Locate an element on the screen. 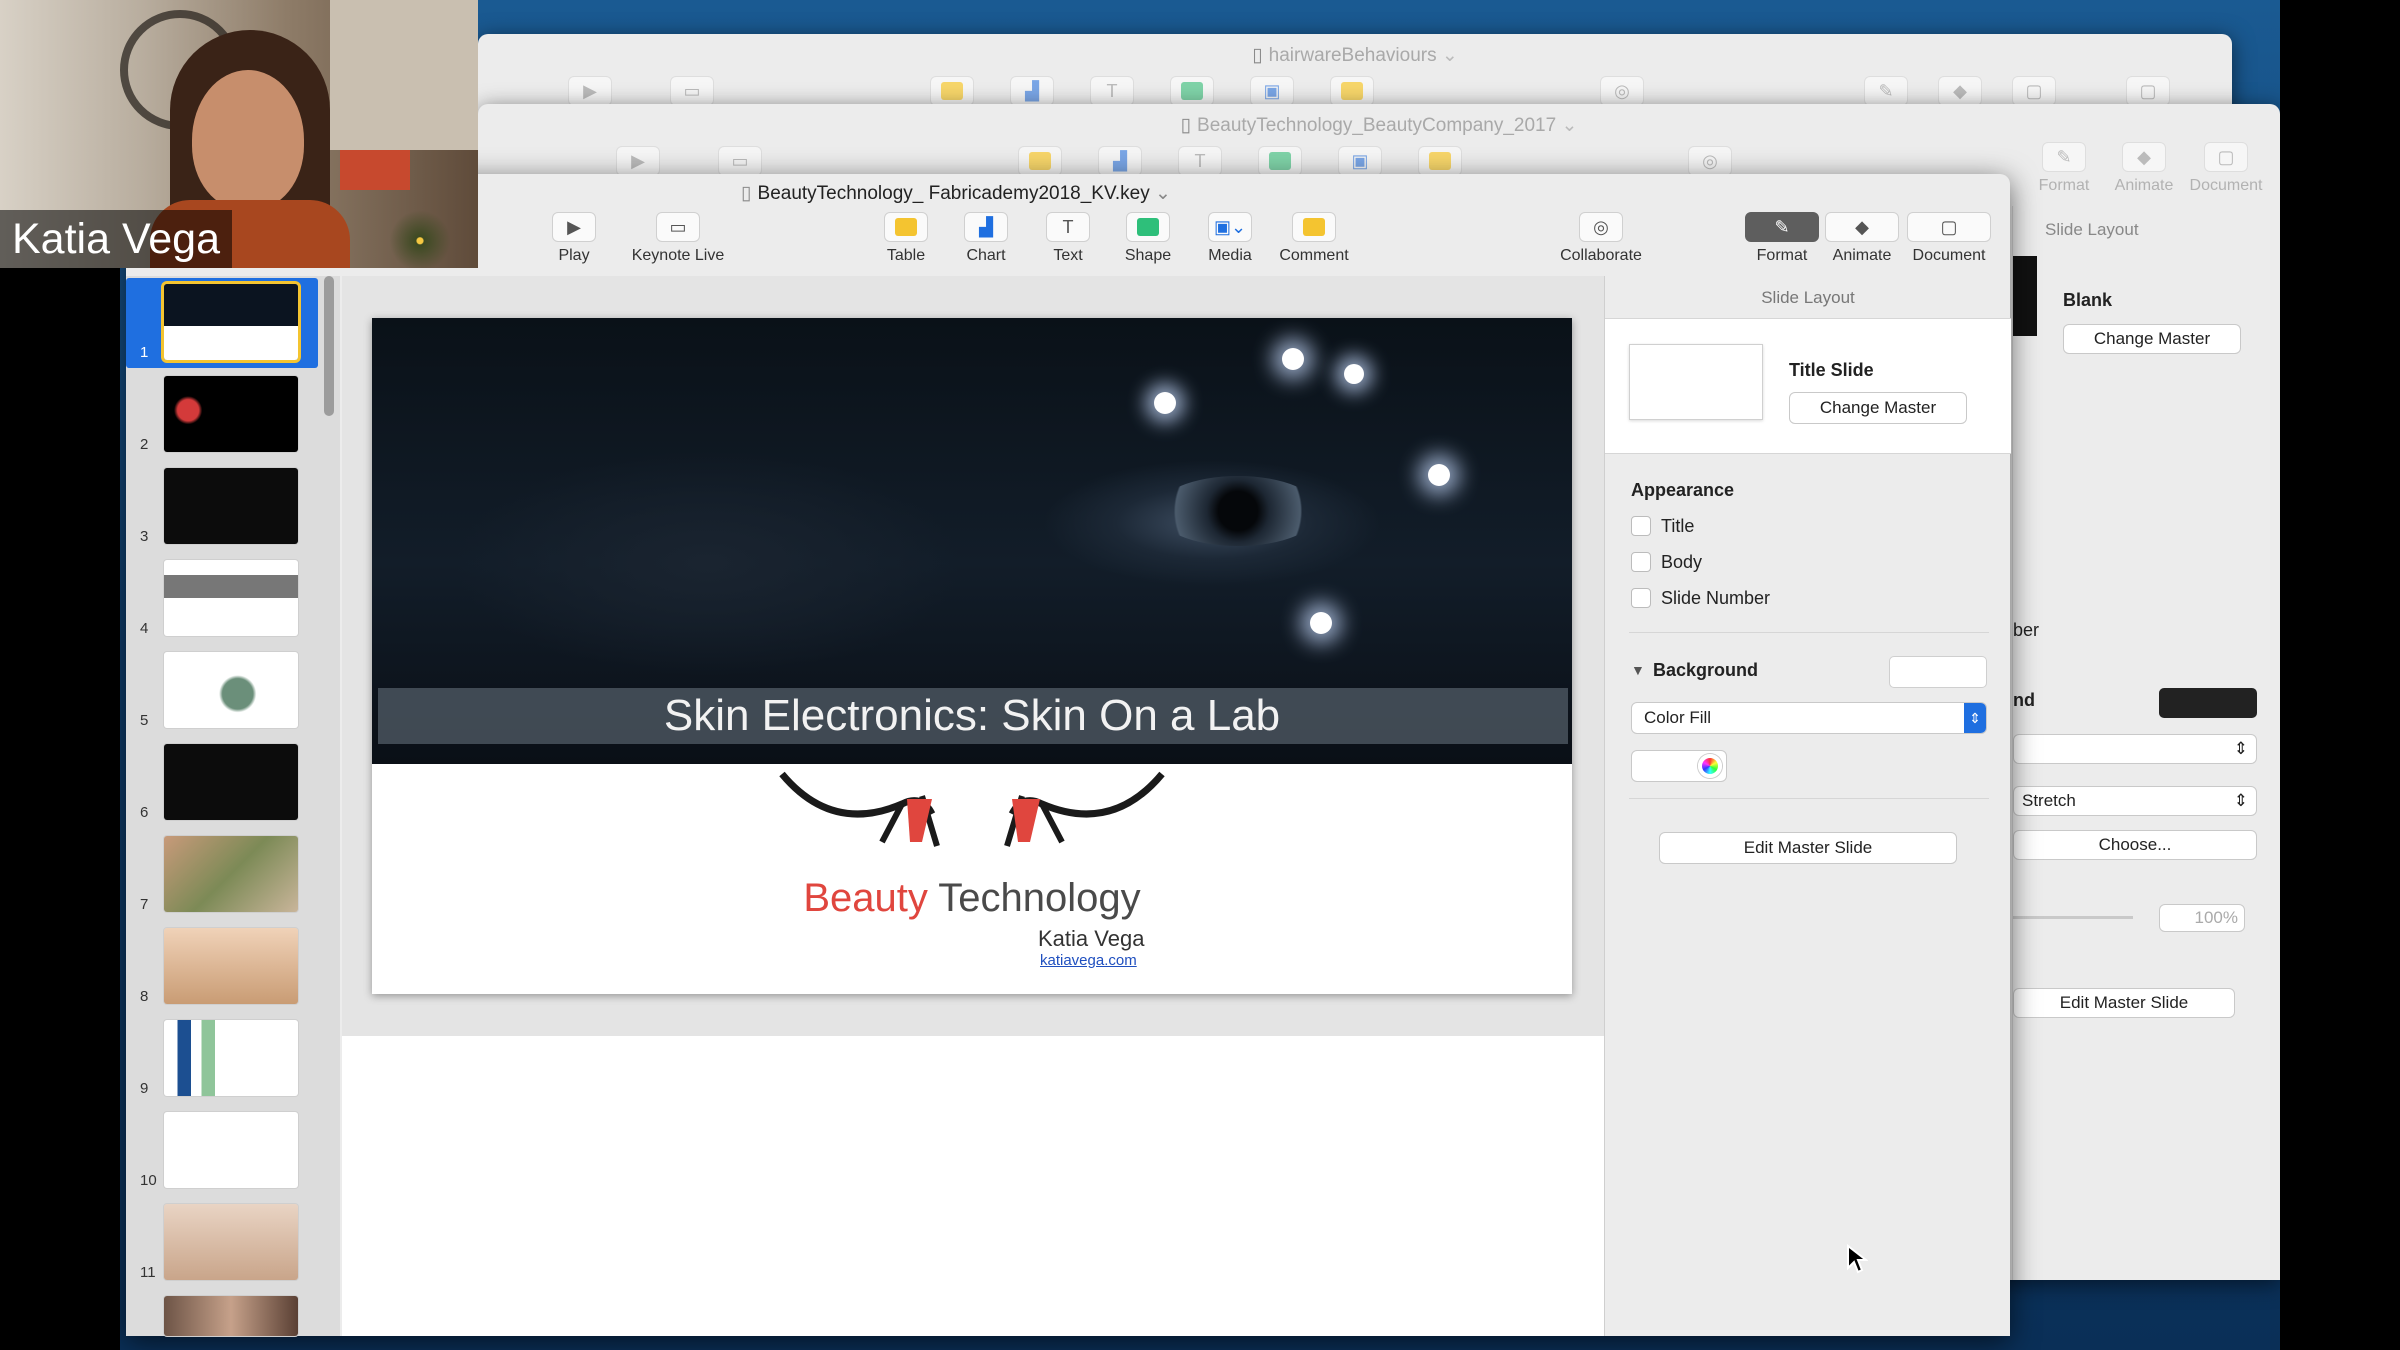 The image size is (2400, 1350). text-button: T Text is located at coordinates (1068, 238).